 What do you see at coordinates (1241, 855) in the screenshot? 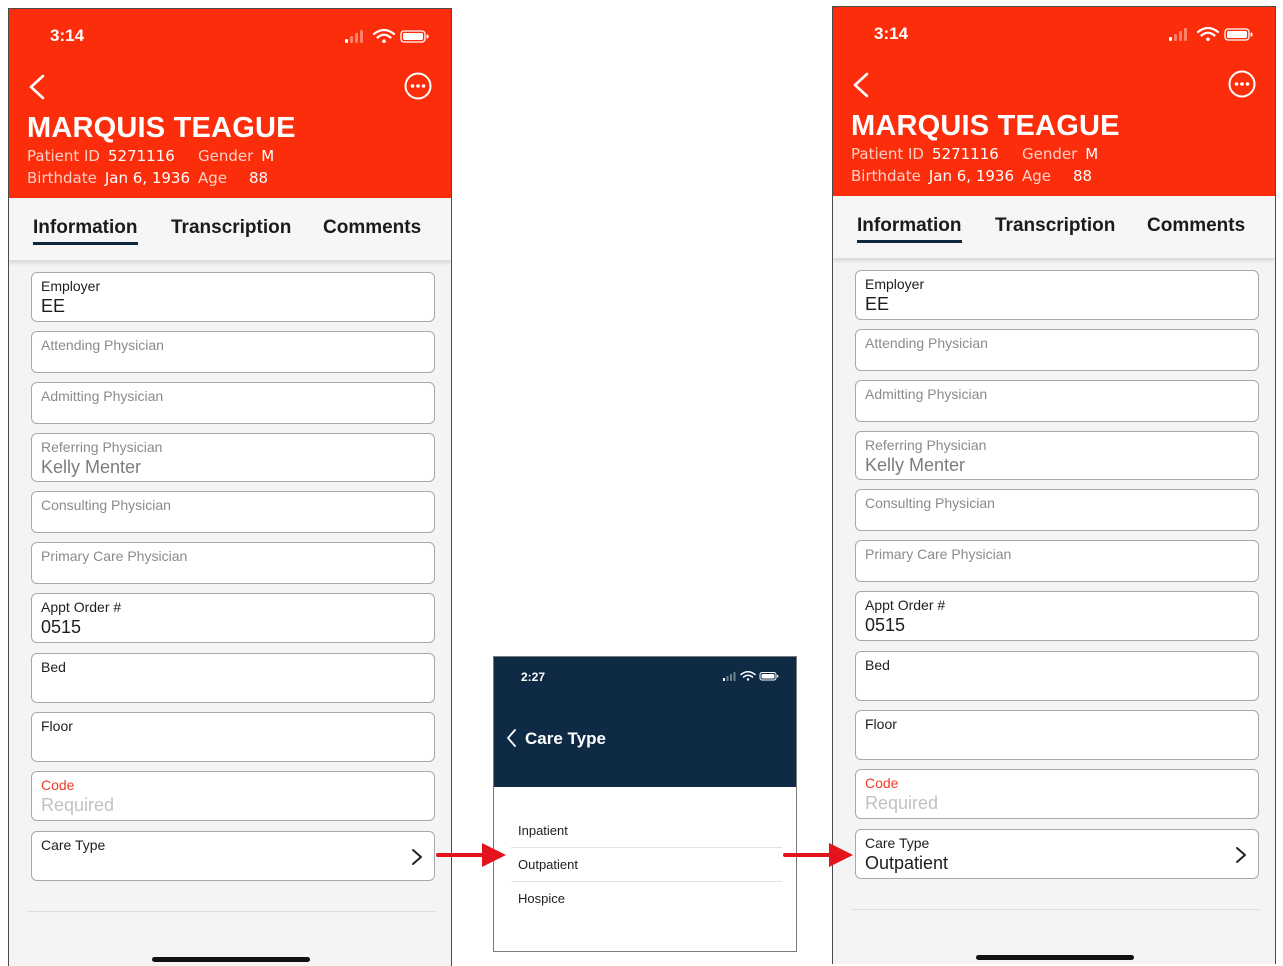
I see `chevron-right-icon` at bounding box center [1241, 855].